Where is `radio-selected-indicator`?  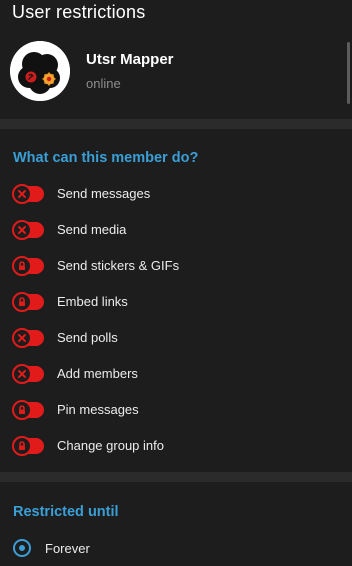
radio-selected-indicator is located at coordinates (22, 548).